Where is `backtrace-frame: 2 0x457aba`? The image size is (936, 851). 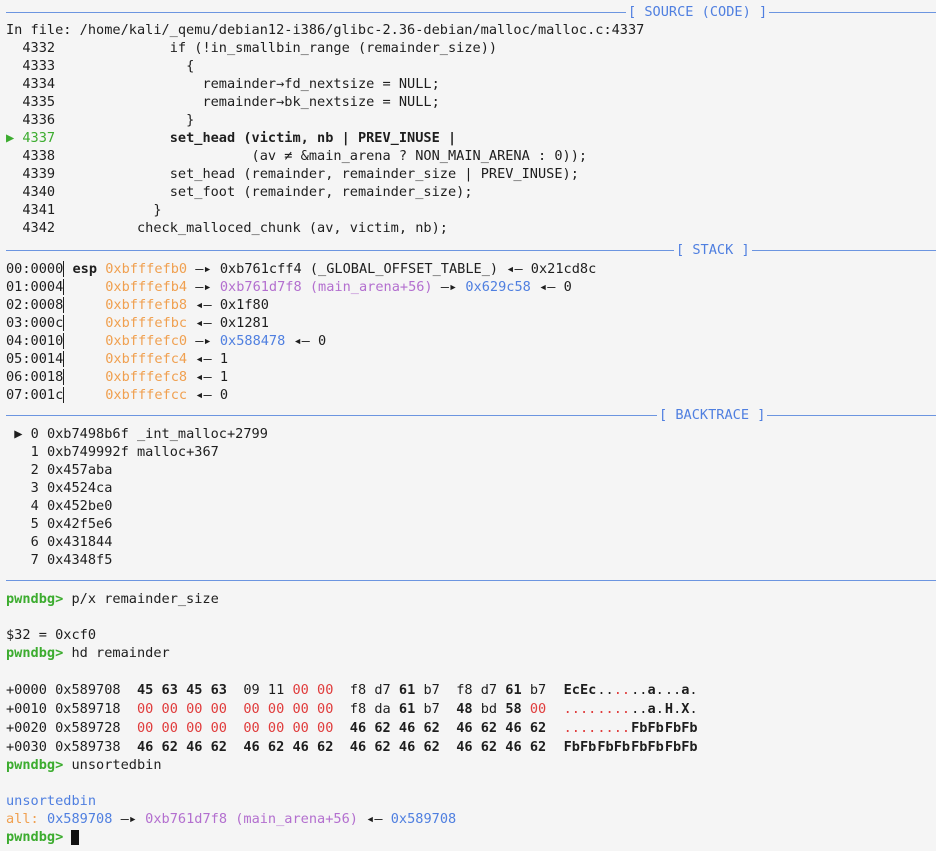 backtrace-frame: 2 0x457aba is located at coordinates (71, 470).